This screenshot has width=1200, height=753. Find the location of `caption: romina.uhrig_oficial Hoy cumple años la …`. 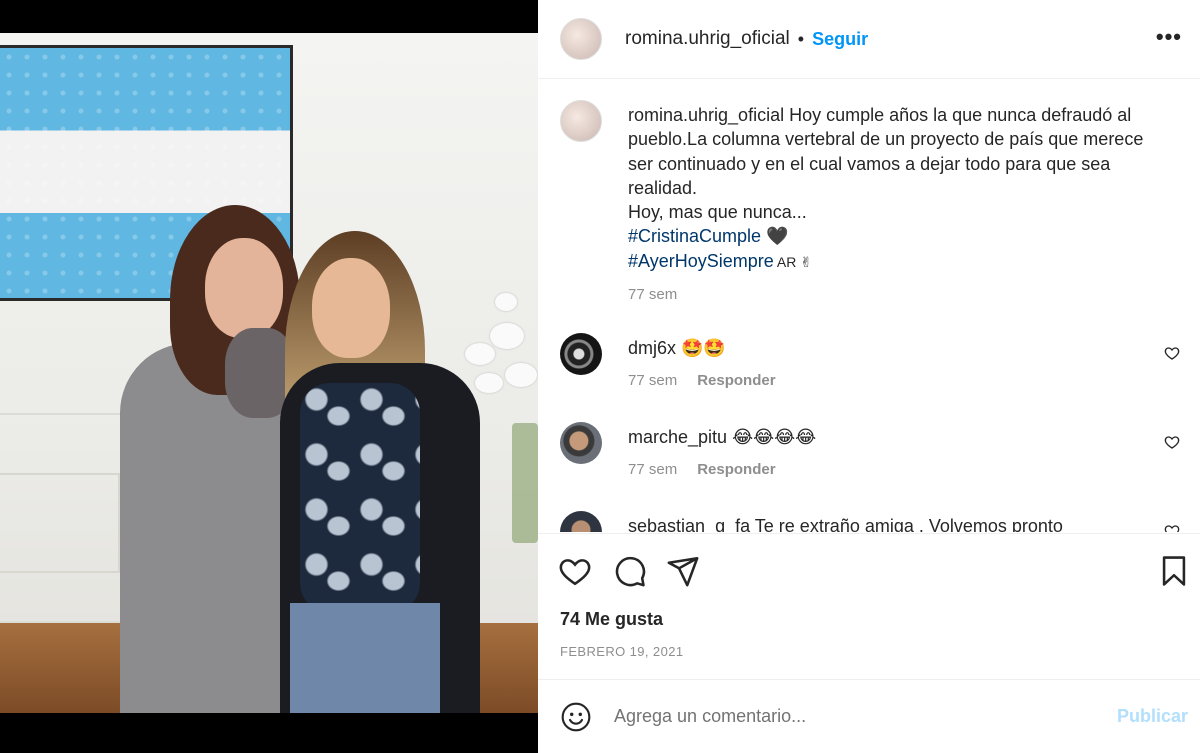

caption: romina.uhrig_oficial Hoy cumple años la … is located at coordinates (875, 203).